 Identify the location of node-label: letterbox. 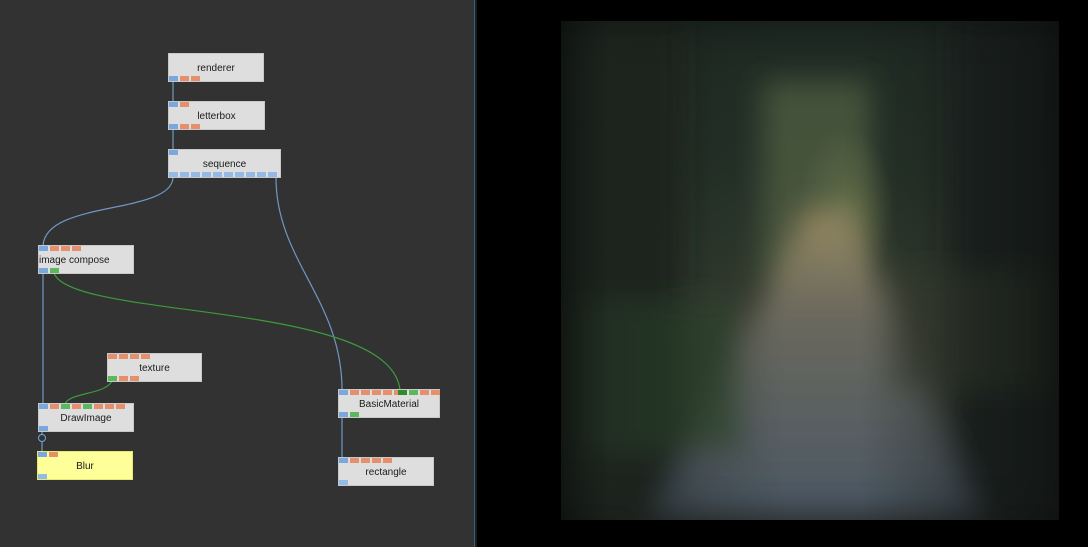
(216, 116).